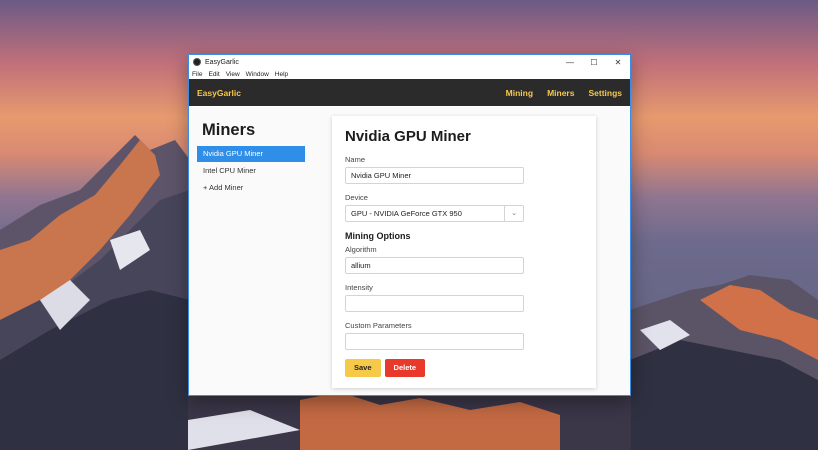  Describe the element at coordinates (219, 93) in the screenshot. I see `brand-logo: EasyGarlic` at that location.